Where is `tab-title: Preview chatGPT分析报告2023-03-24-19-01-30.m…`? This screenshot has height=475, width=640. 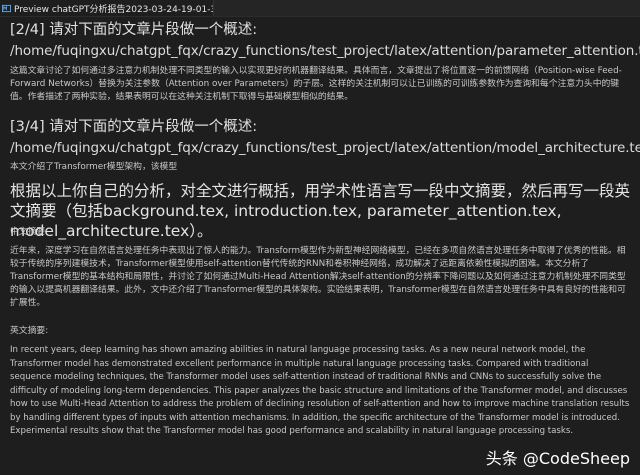
tab-title: Preview chatGPT分析报告2023-03-24-19-01-30.m… is located at coordinates (113, 9).